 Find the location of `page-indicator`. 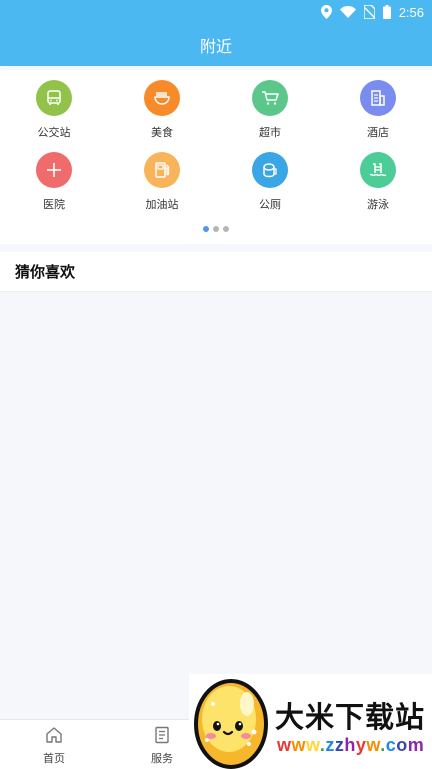

page-indicator is located at coordinates (216, 229).